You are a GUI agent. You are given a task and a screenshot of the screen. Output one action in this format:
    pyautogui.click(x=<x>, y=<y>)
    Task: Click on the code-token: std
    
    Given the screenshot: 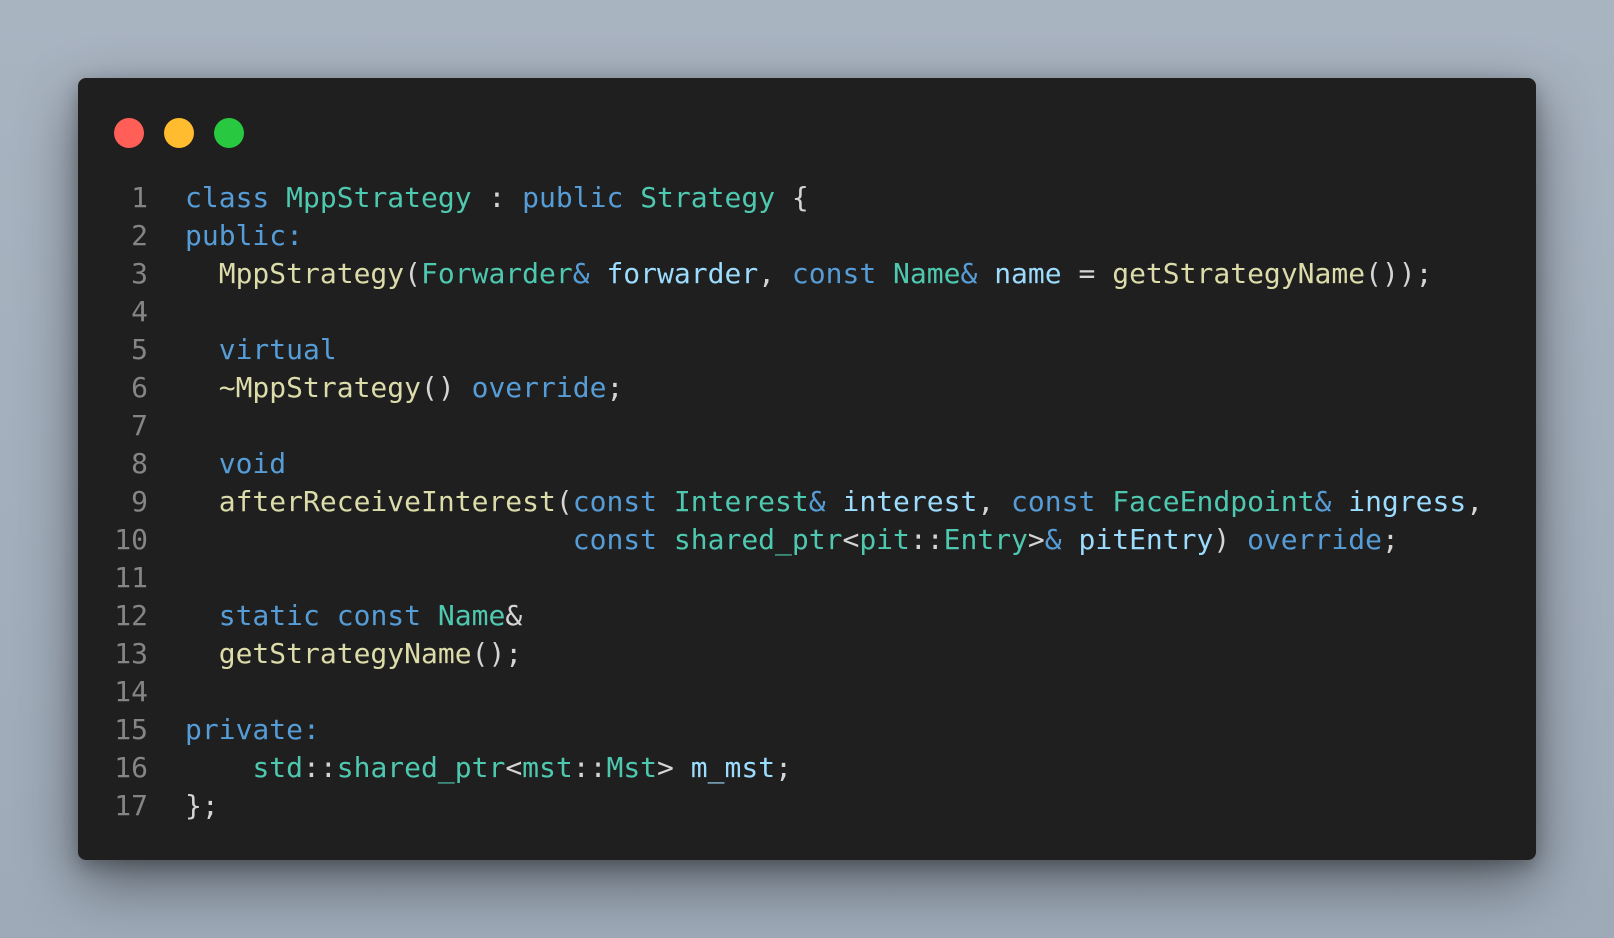 What is the action you would take?
    pyautogui.click(x=278, y=767)
    